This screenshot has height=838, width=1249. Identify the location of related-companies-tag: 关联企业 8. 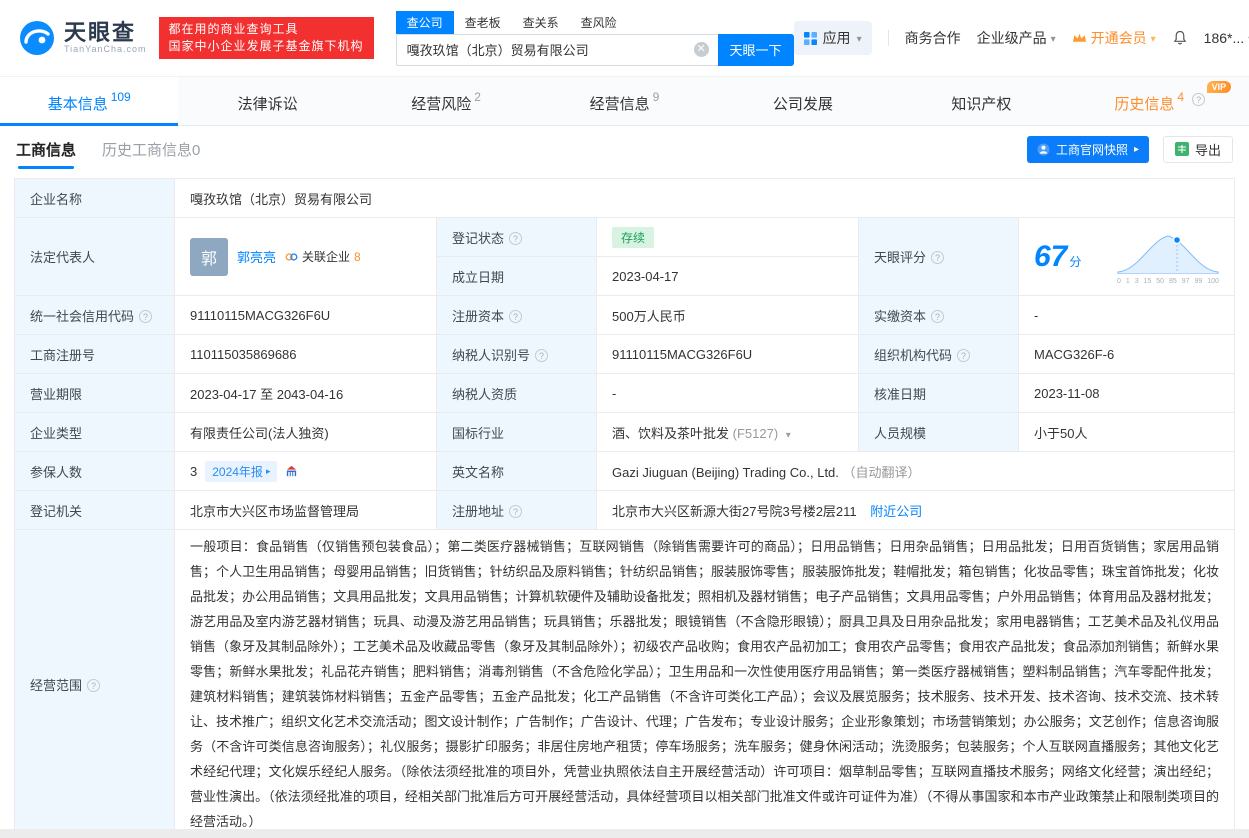
(323, 256).